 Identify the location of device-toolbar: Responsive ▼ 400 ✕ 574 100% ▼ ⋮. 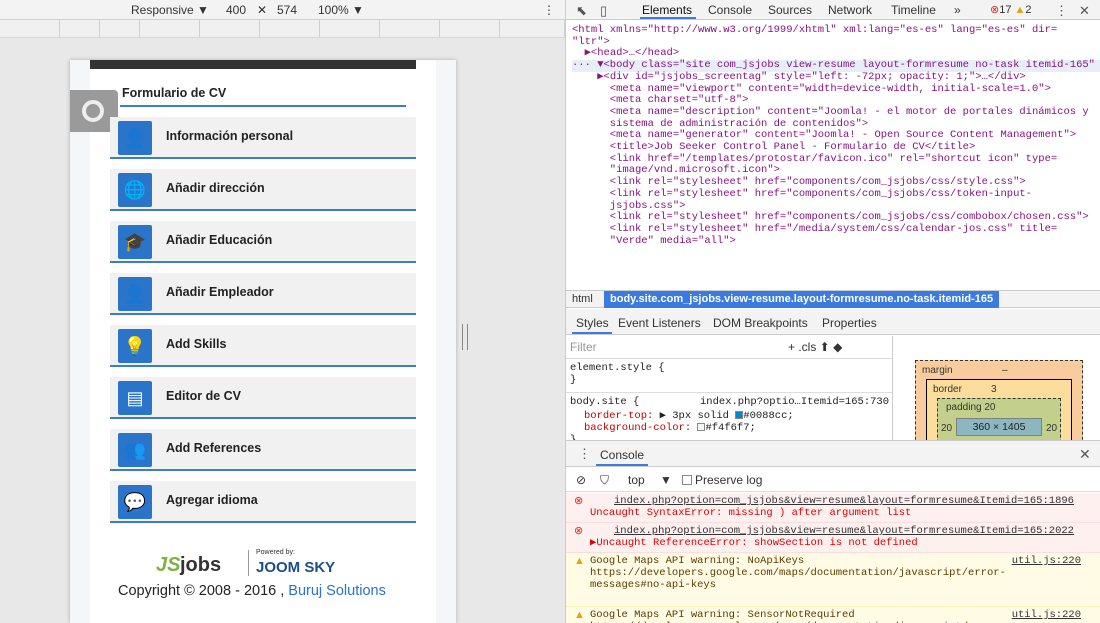
(282, 10).